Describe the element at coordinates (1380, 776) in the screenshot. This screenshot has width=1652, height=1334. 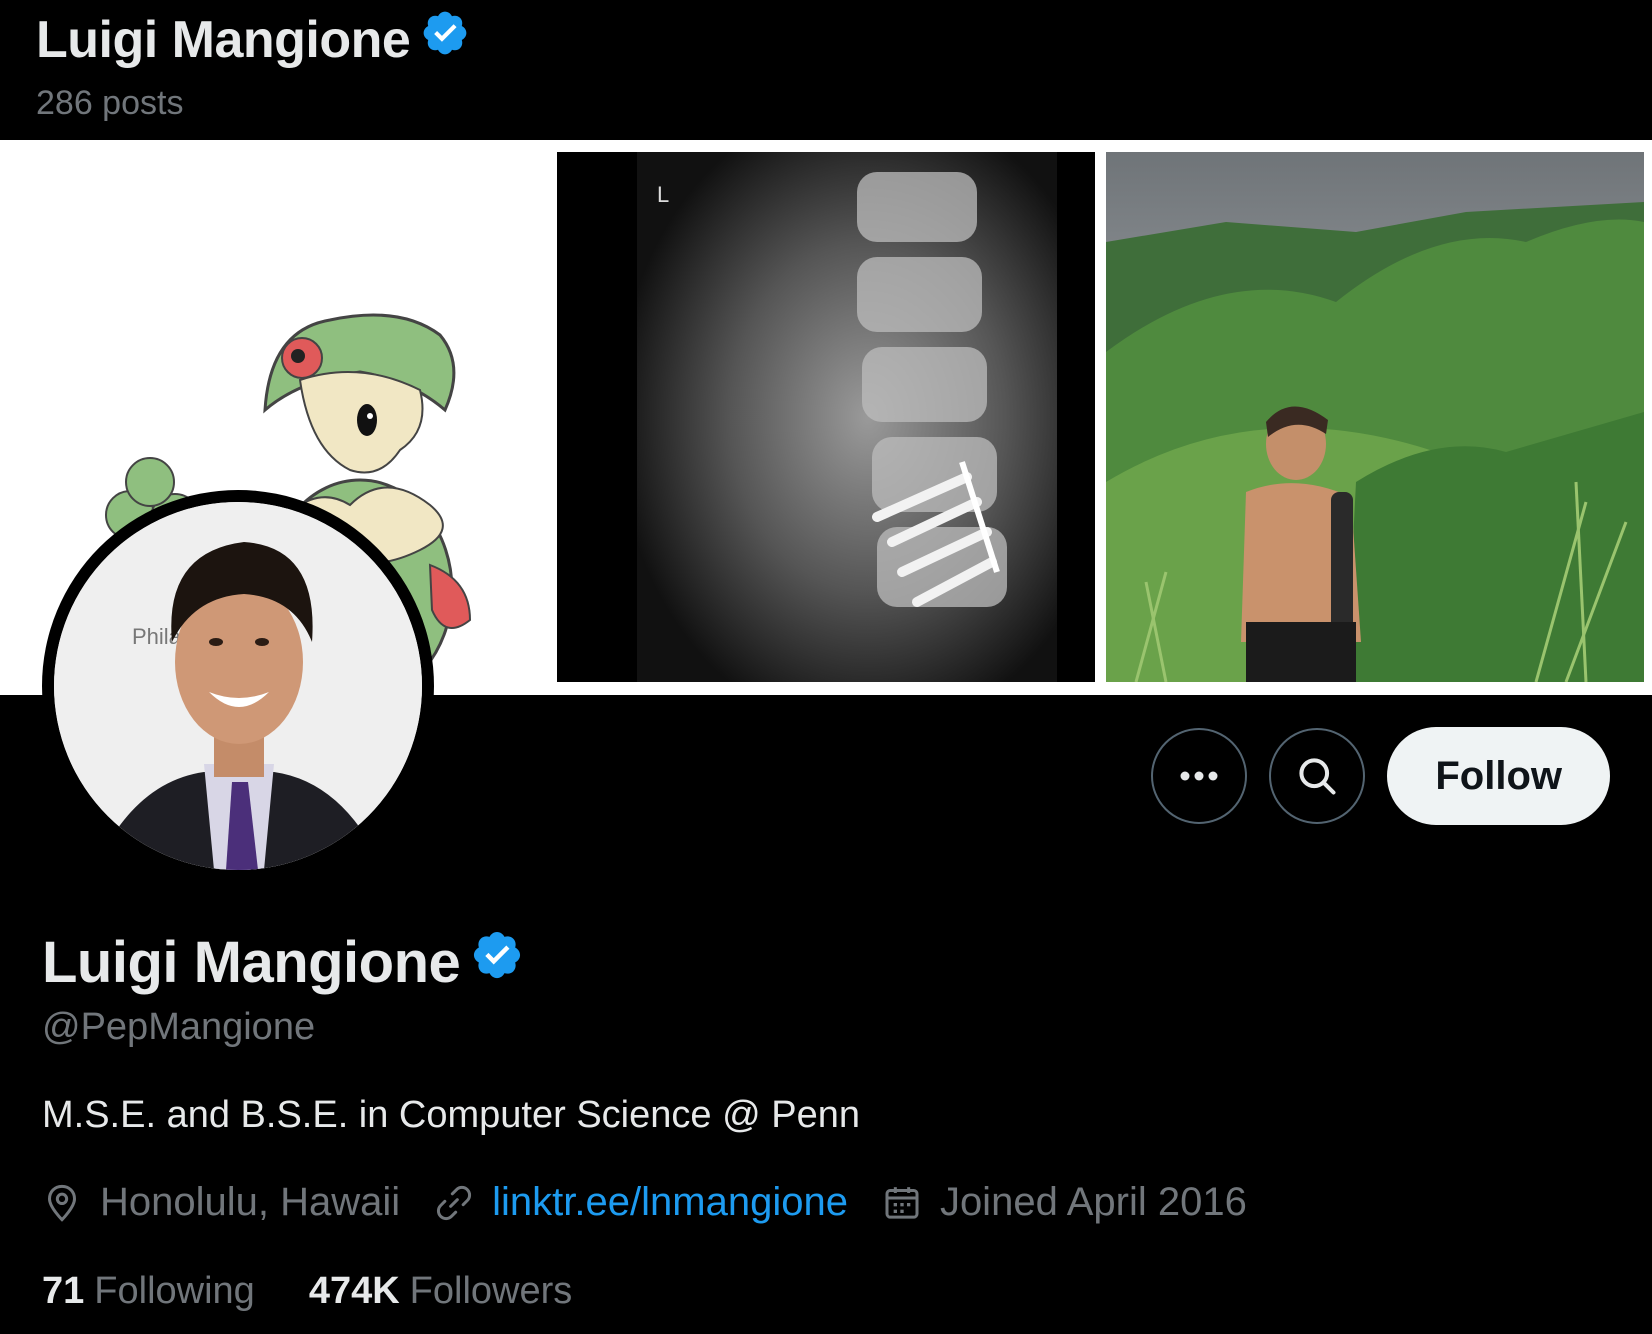
I see `profile-actions: Follow` at that location.